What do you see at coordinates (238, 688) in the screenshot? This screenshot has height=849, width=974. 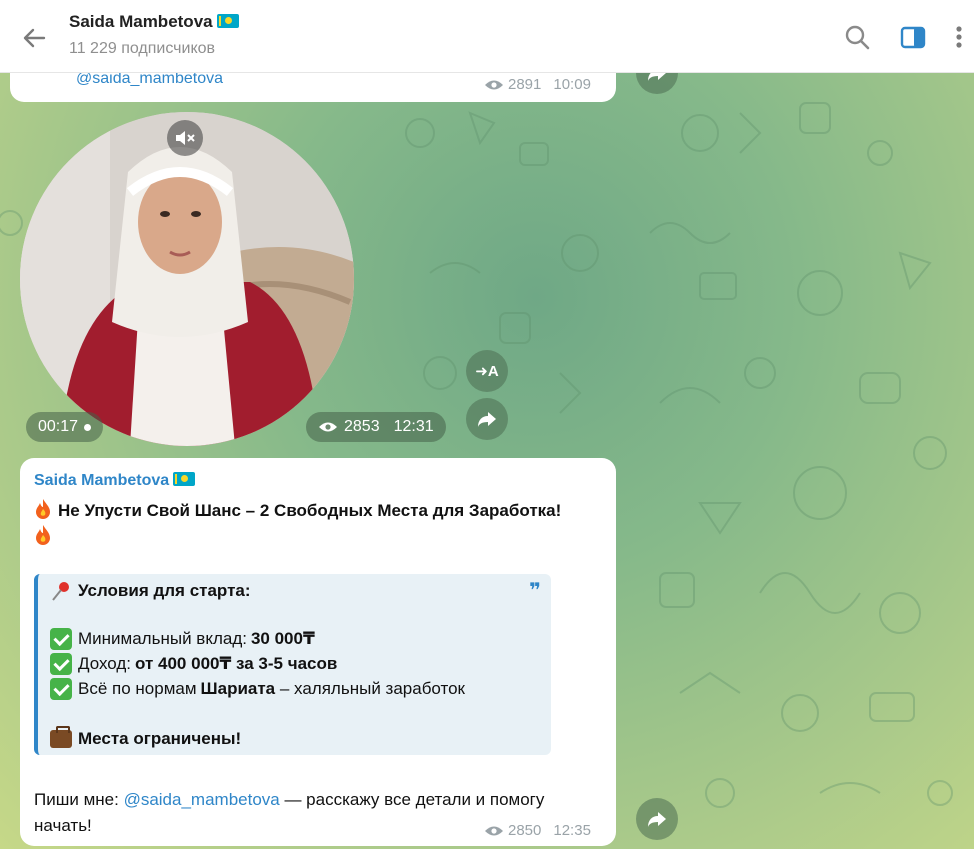 I see `condition-value: Шариата` at bounding box center [238, 688].